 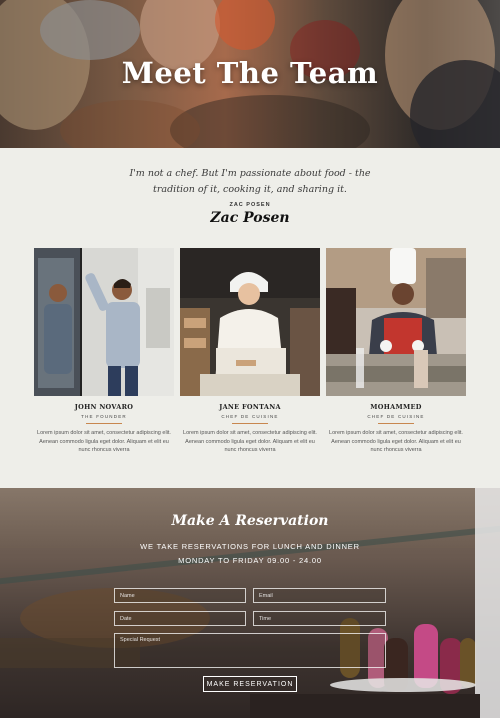 What do you see at coordinates (250, 322) in the screenshot?
I see `team-photo-jane` at bounding box center [250, 322].